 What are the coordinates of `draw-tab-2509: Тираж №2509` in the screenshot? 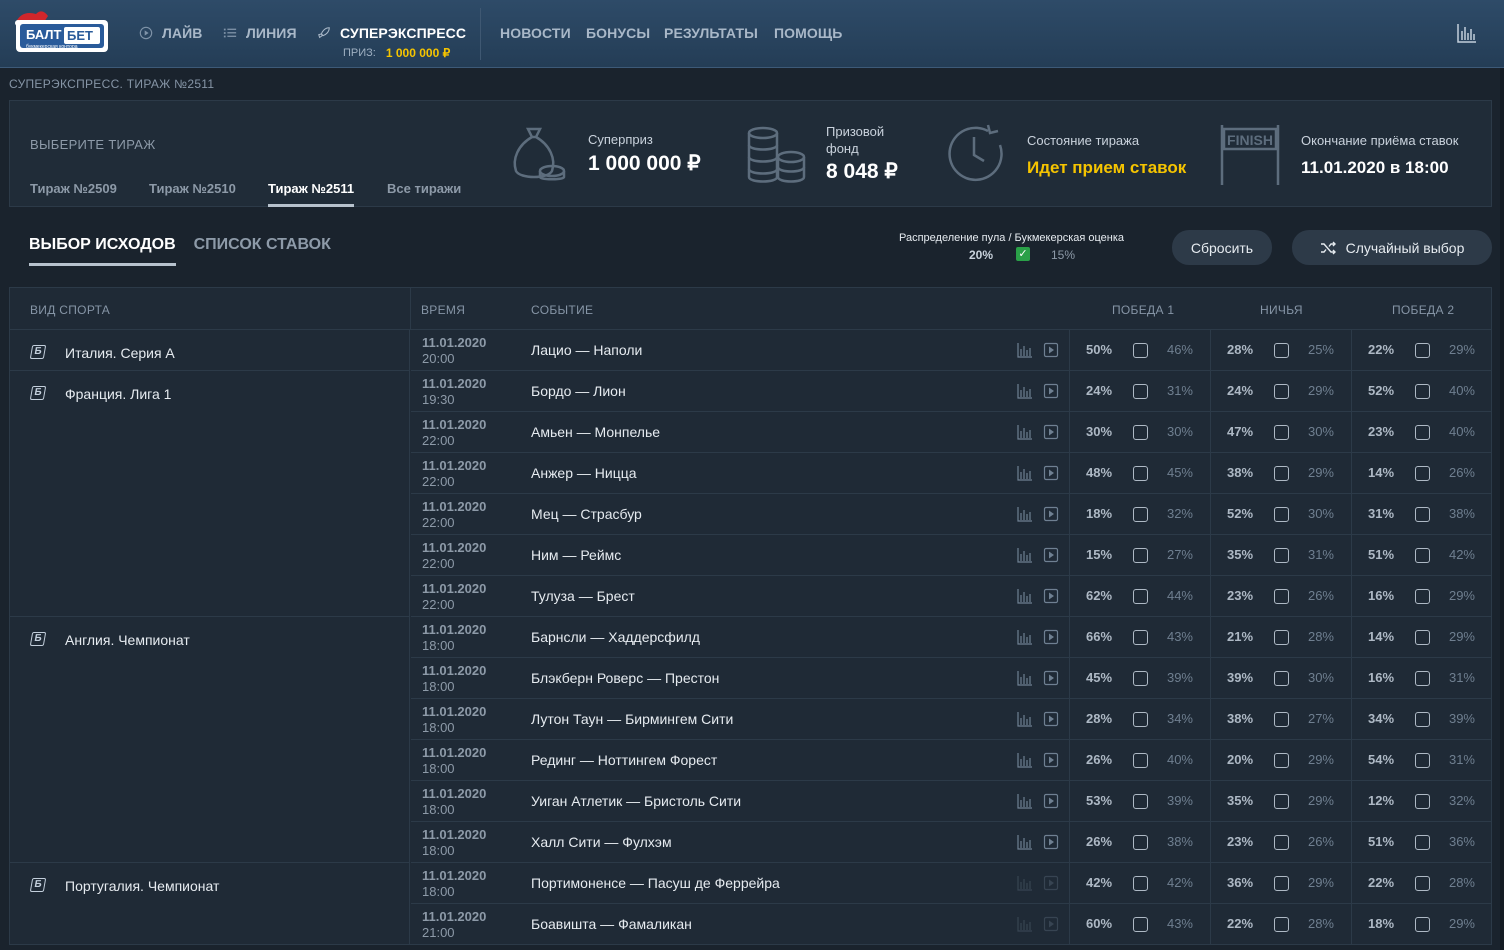 It's located at (73, 188).